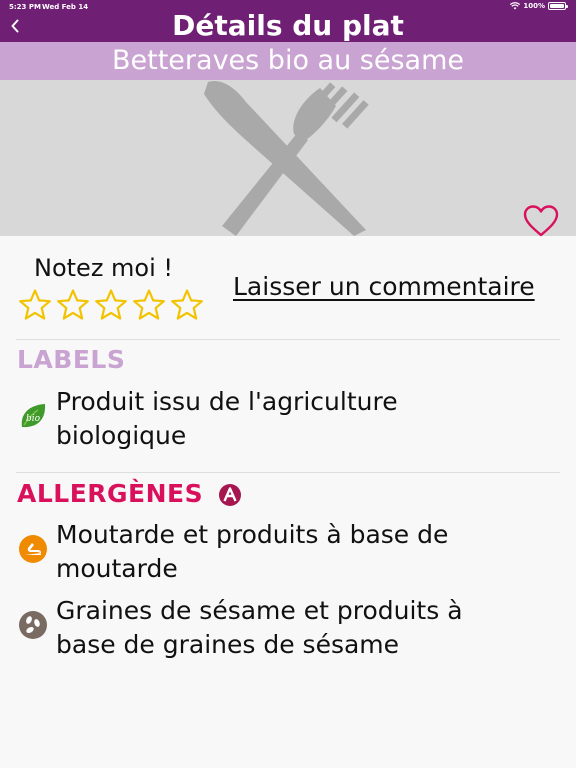  I want to click on allergen-a-badge-icon, so click(230, 495).